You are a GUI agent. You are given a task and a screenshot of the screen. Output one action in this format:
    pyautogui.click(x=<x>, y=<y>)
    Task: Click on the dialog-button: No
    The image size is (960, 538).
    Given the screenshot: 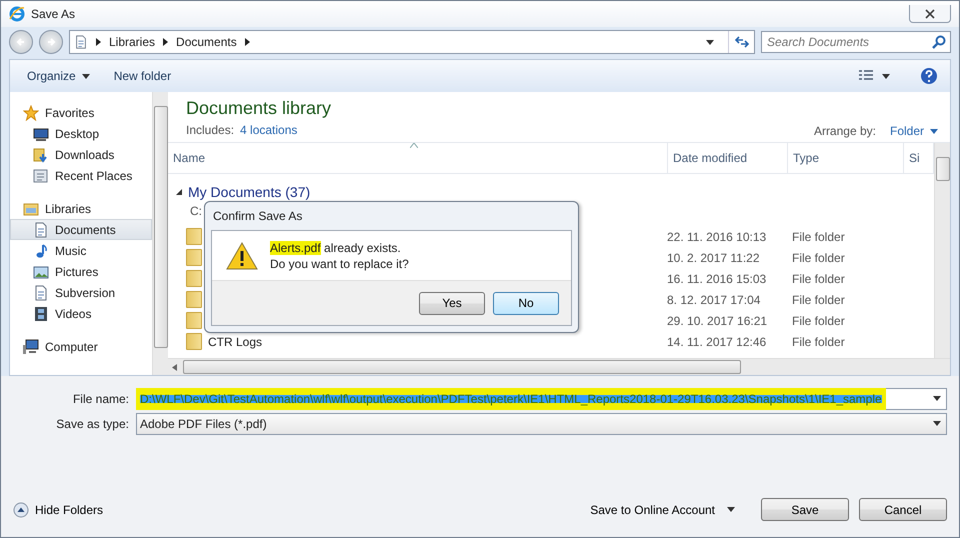 What is the action you would take?
    pyautogui.click(x=526, y=303)
    